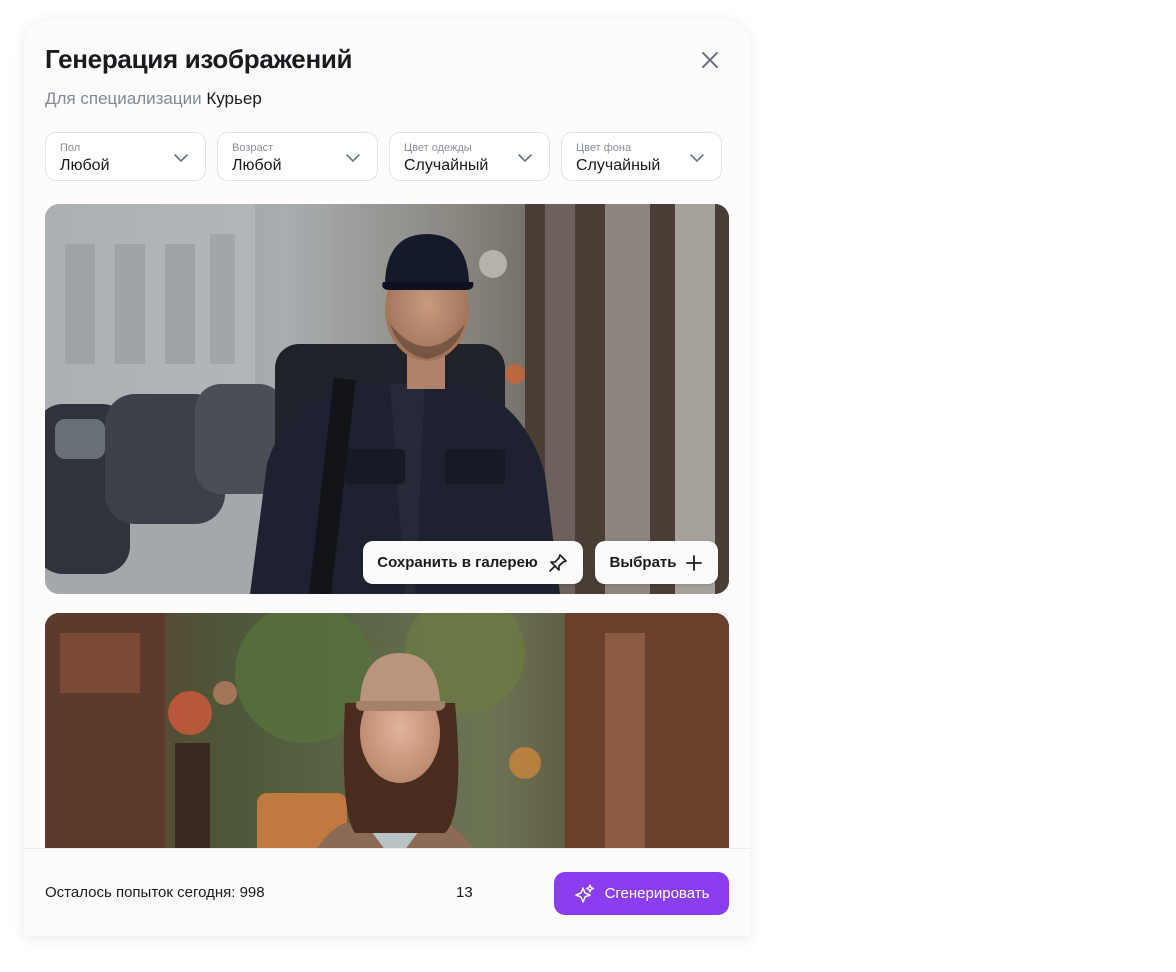 Image resolution: width=1176 pixels, height=972 pixels. Describe the element at coordinates (125, 156) in the screenshot. I see `filter-gender: Пол Любой` at that location.